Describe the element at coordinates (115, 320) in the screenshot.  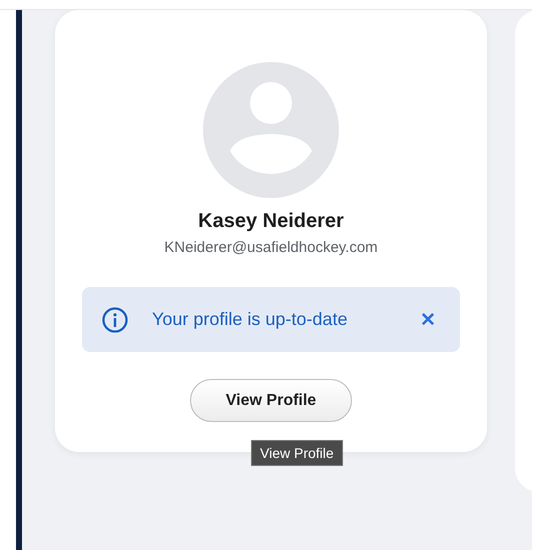
I see `info-icon` at that location.